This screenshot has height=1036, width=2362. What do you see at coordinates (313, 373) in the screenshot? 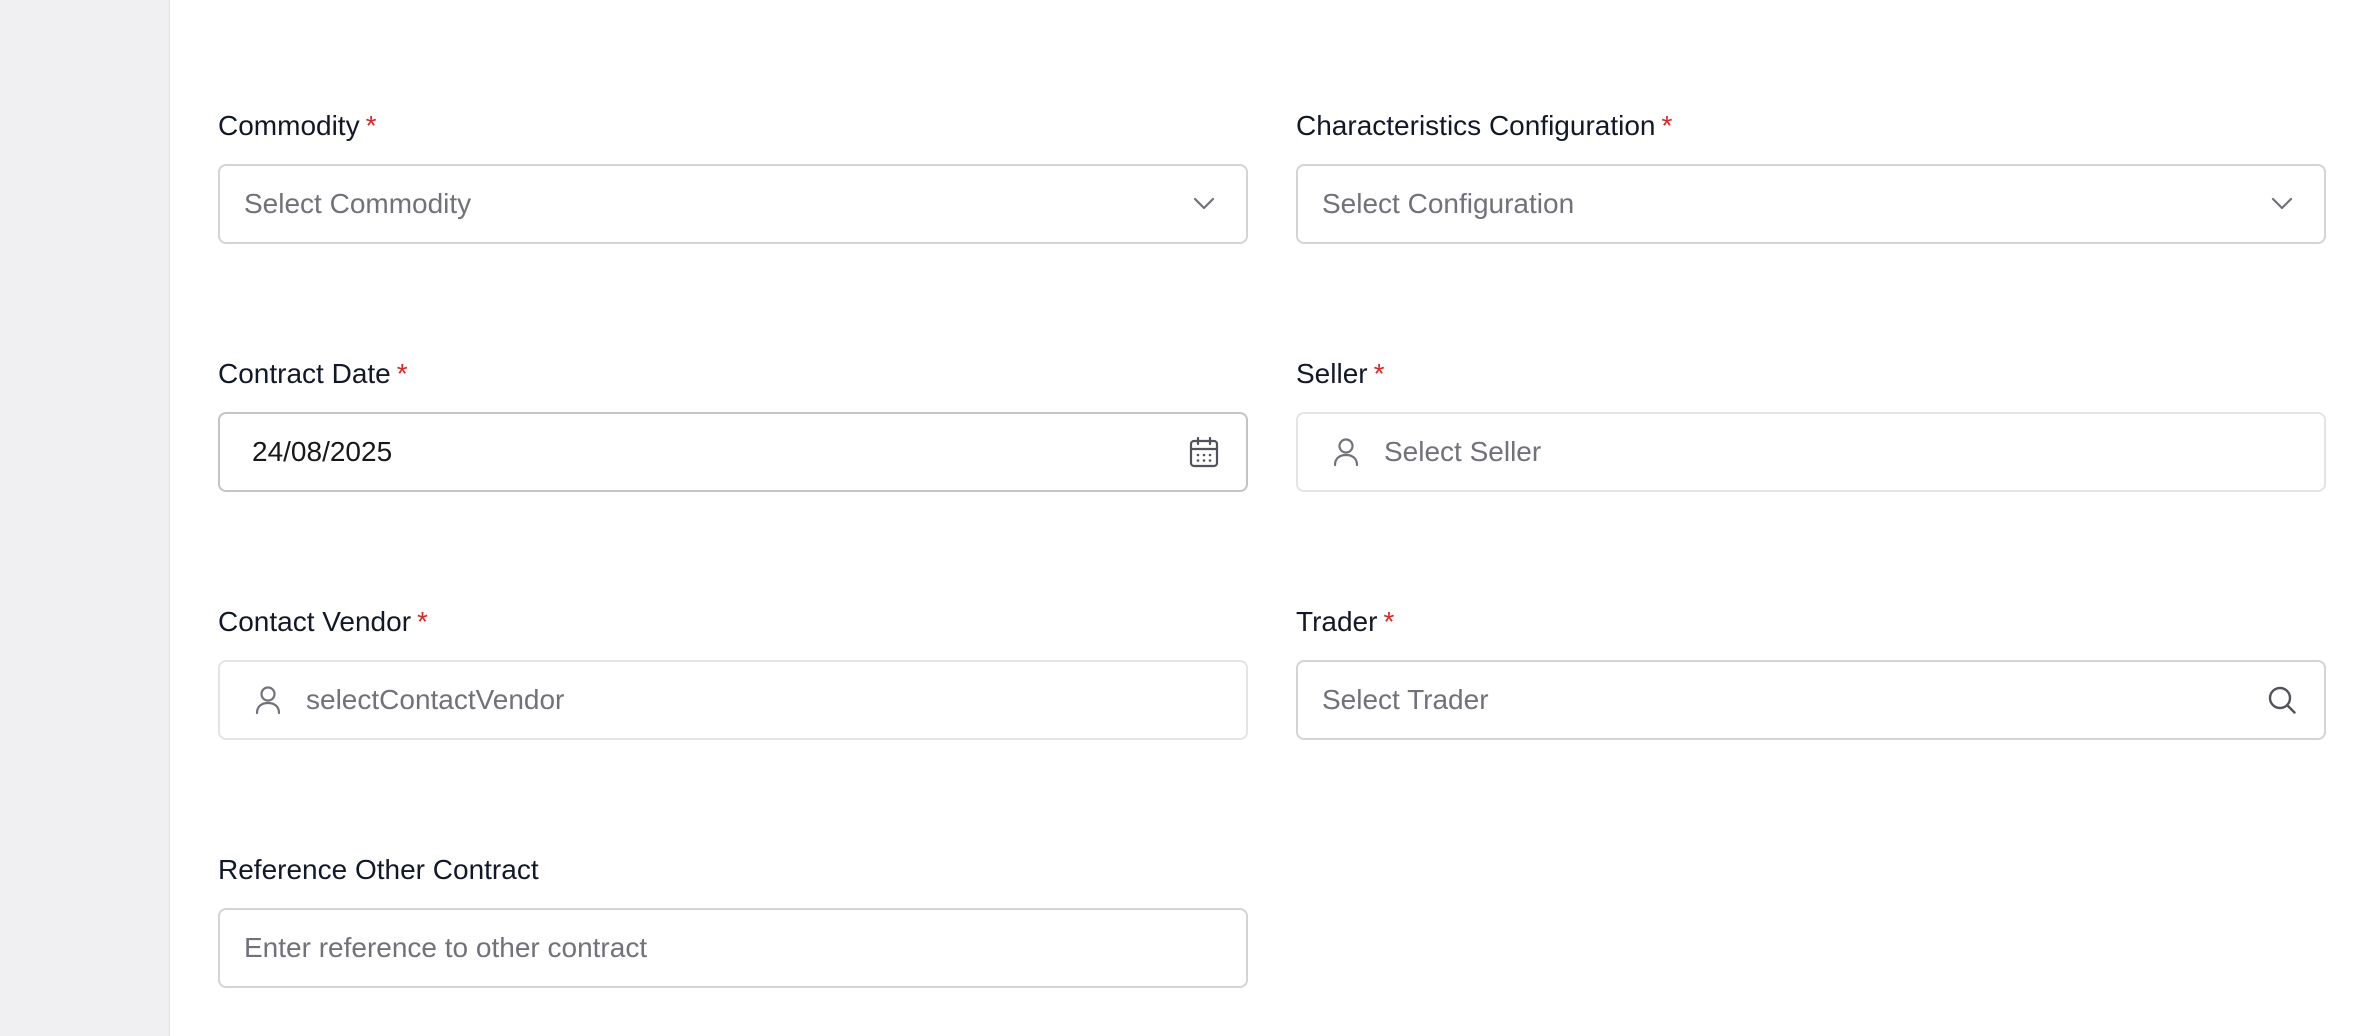
I see `contract-date-label: Contract Date *` at bounding box center [313, 373].